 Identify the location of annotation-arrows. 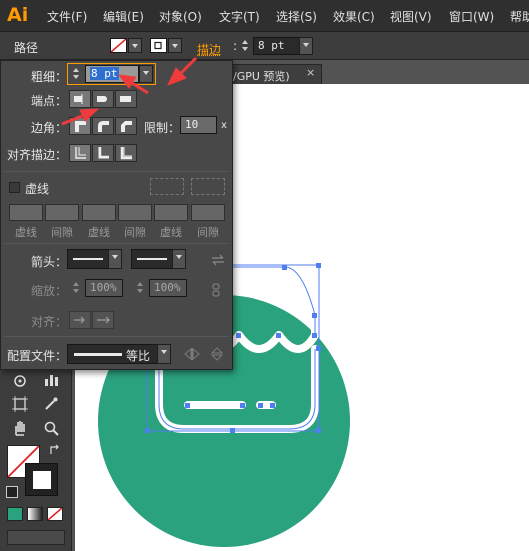
(129, 91).